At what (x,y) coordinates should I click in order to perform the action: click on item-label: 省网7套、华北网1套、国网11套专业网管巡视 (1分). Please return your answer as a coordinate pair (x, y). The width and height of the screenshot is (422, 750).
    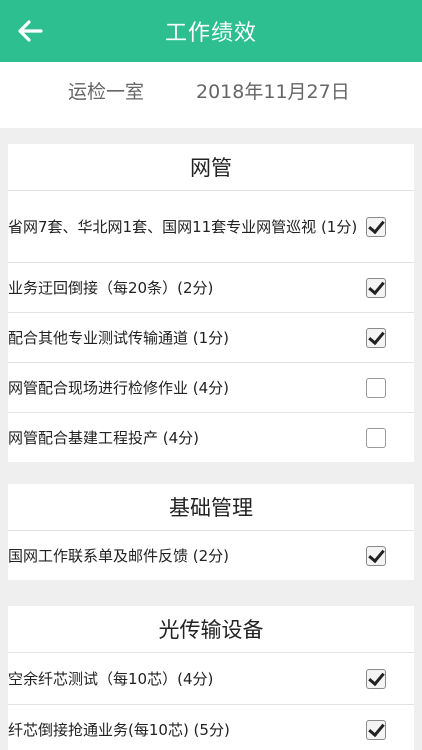
    Looking at the image, I should click on (183, 226).